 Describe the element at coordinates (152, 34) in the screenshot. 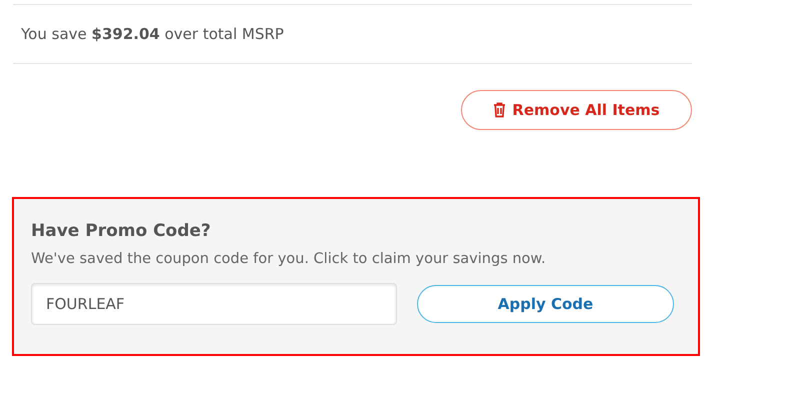

I see `savings-text: You save $392.04 over total MSRP` at that location.